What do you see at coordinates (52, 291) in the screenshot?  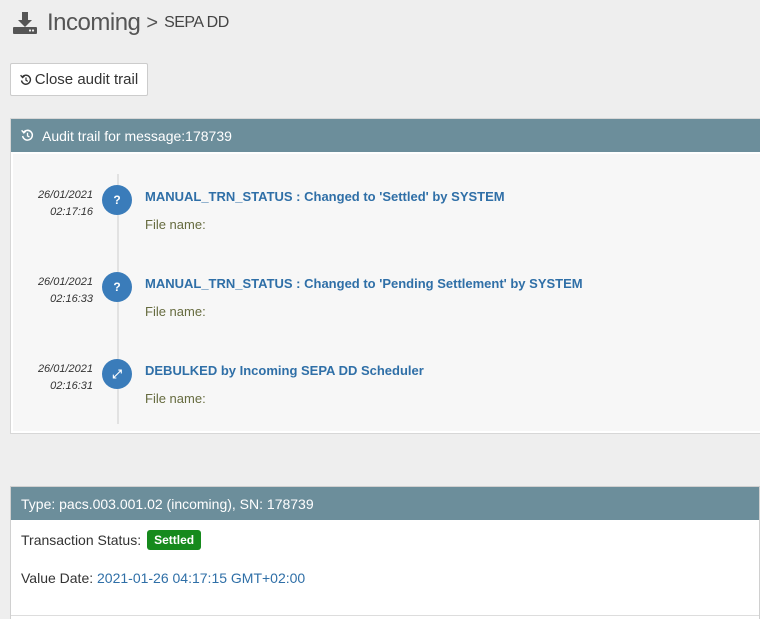 I see `entry-timestamp: 26/01/2021 02:16:33` at bounding box center [52, 291].